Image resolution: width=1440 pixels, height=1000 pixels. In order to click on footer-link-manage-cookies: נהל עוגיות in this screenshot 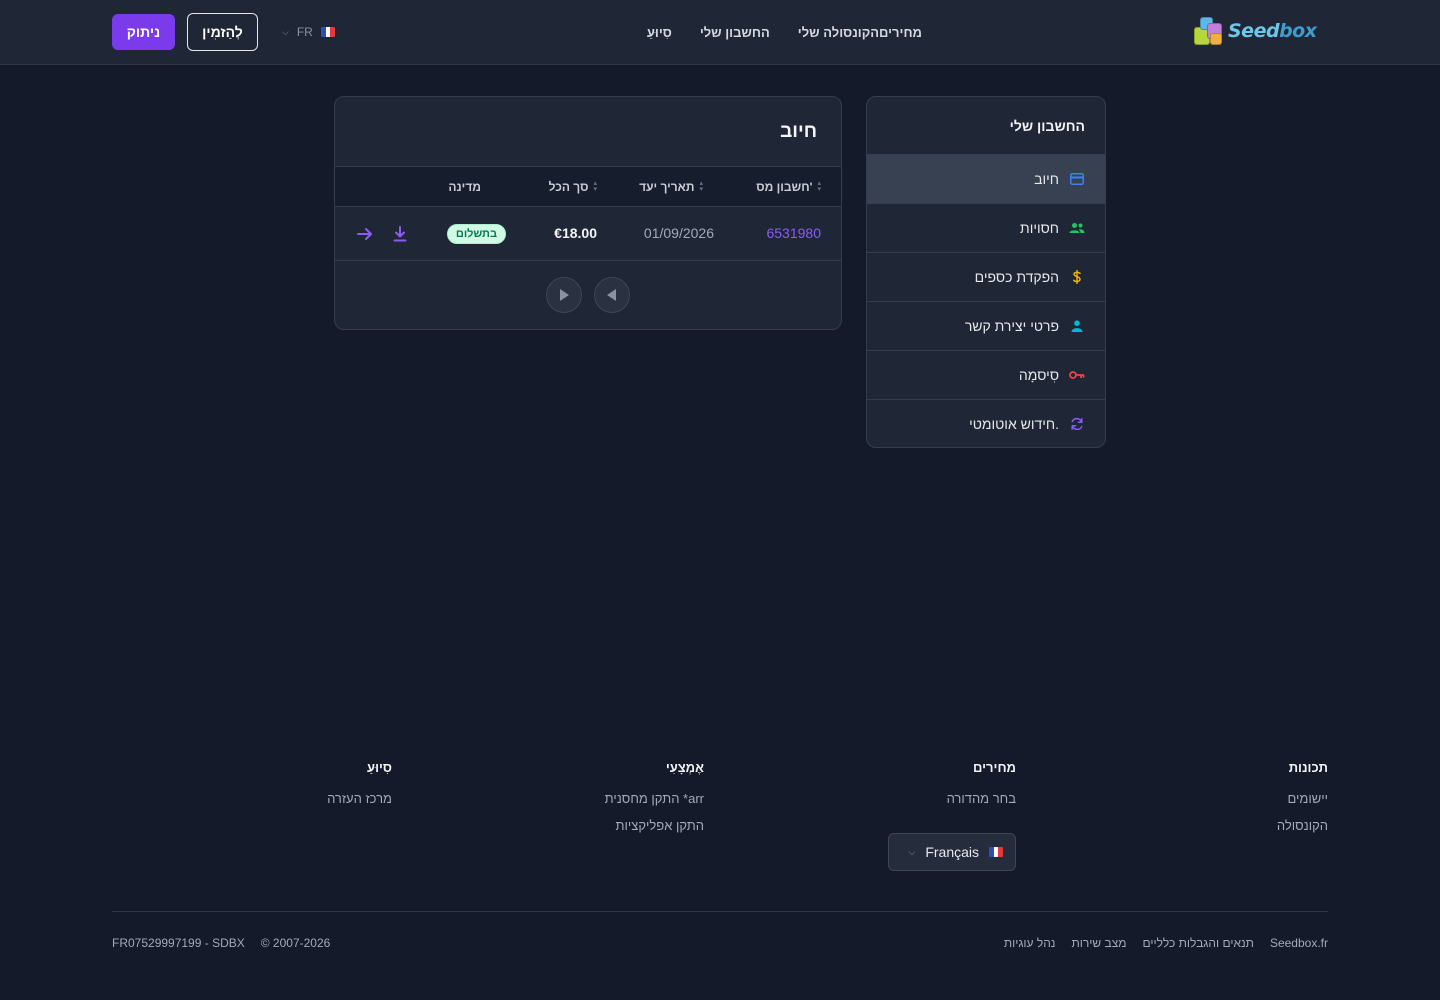, I will do `click(1030, 943)`.